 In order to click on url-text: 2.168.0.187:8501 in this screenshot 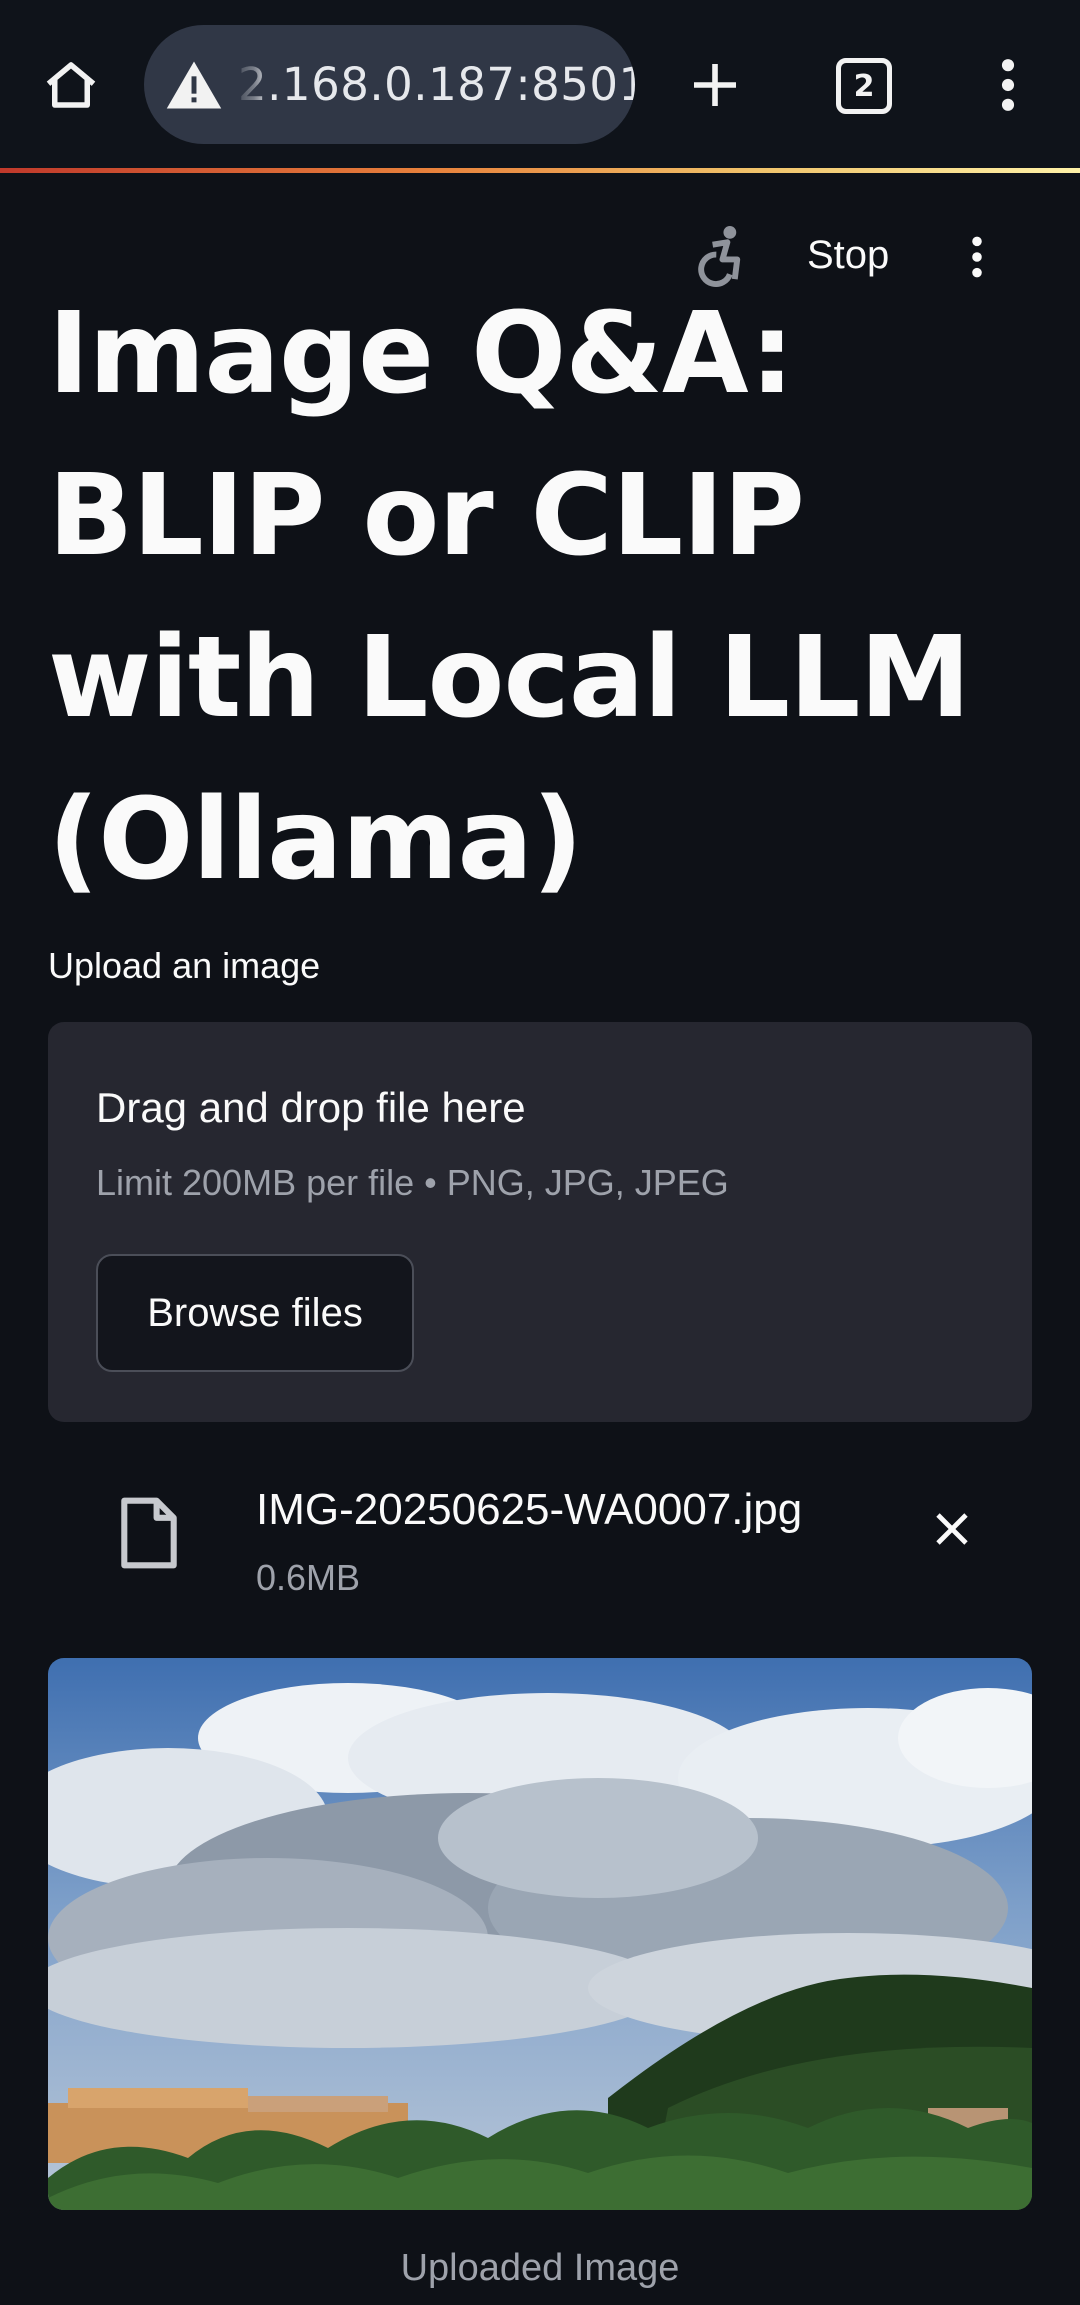, I will do `click(436, 84)`.